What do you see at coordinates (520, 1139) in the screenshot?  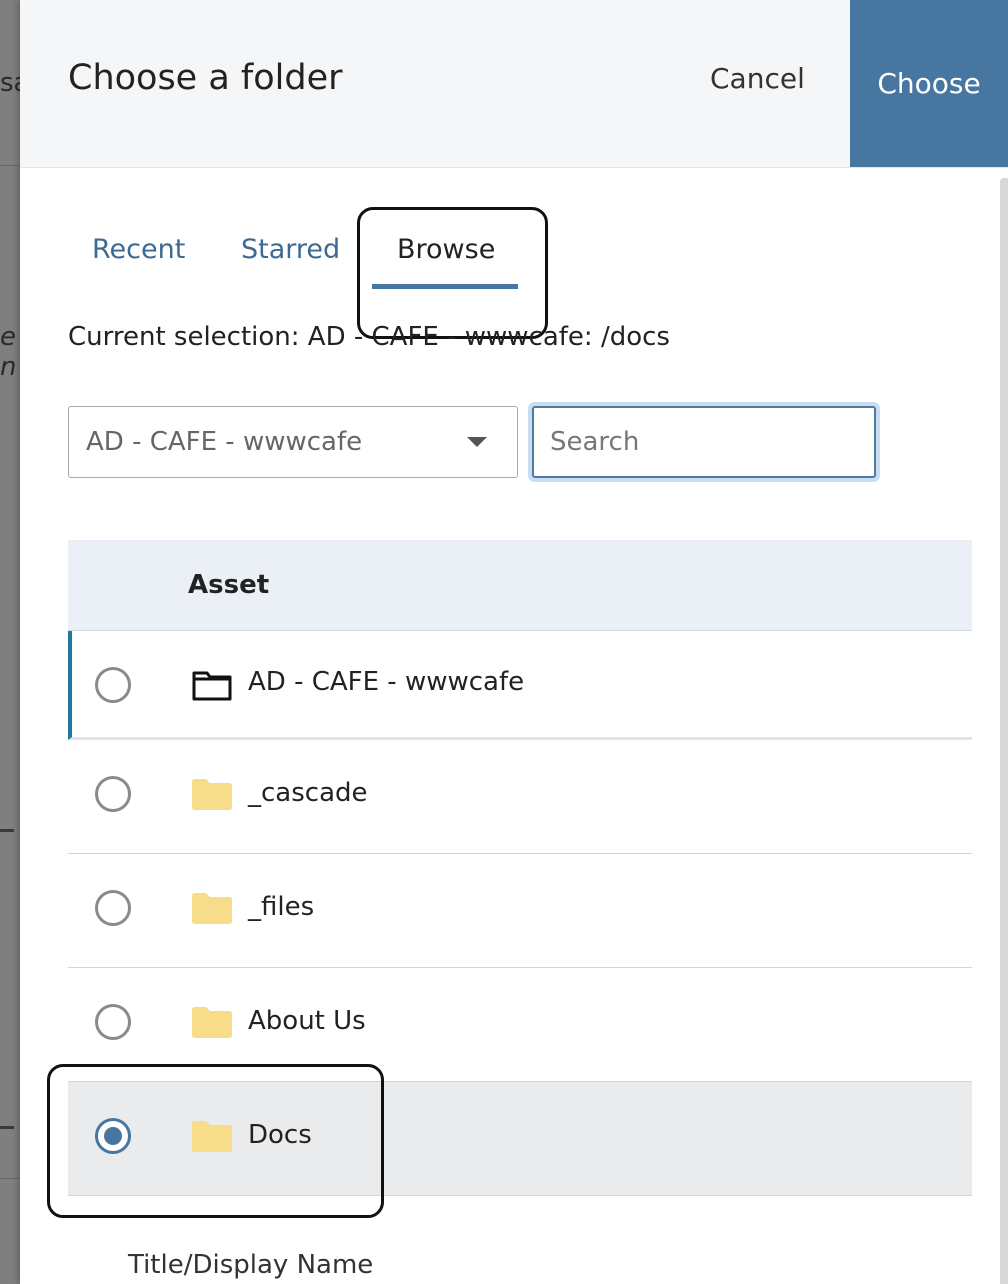 I see `table-row: Docs` at bounding box center [520, 1139].